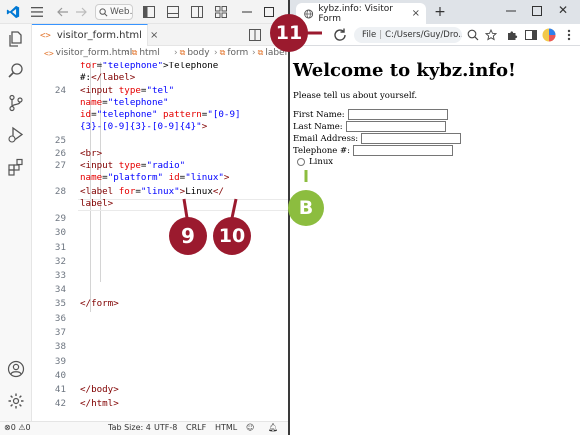 Image resolution: width=580 pixels, height=435 pixels. What do you see at coordinates (254, 53) in the screenshot?
I see `chevron-right-icon: ›` at bounding box center [254, 53].